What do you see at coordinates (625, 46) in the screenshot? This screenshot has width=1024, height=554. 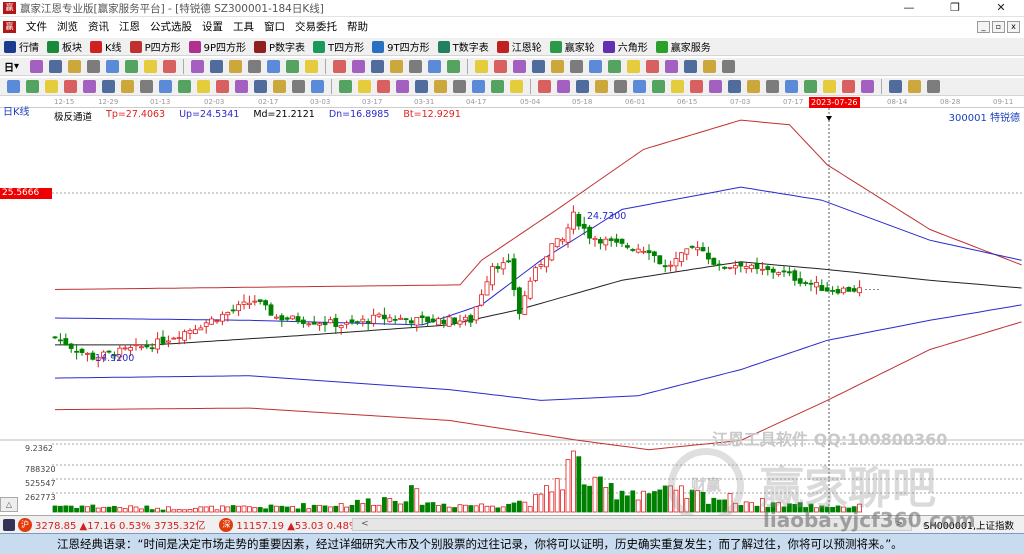 I see `toolbar-button: 六角形` at bounding box center [625, 46].